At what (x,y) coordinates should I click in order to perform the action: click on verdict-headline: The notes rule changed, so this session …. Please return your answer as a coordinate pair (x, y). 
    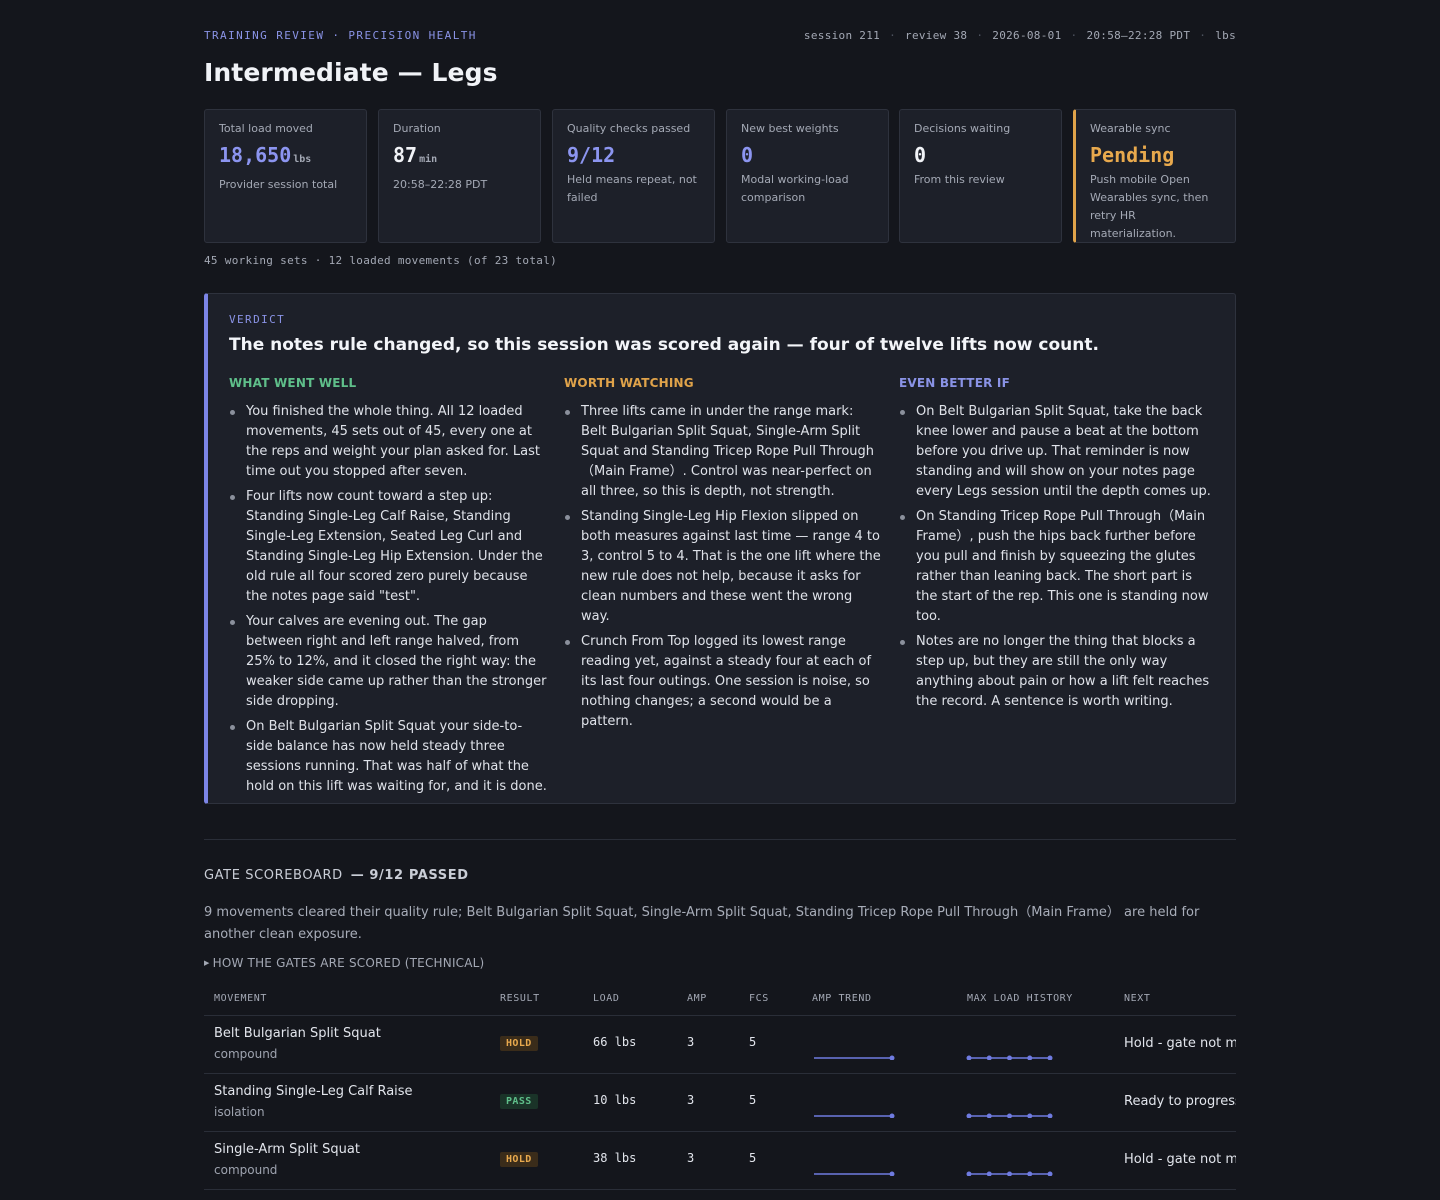
    Looking at the image, I should click on (664, 345).